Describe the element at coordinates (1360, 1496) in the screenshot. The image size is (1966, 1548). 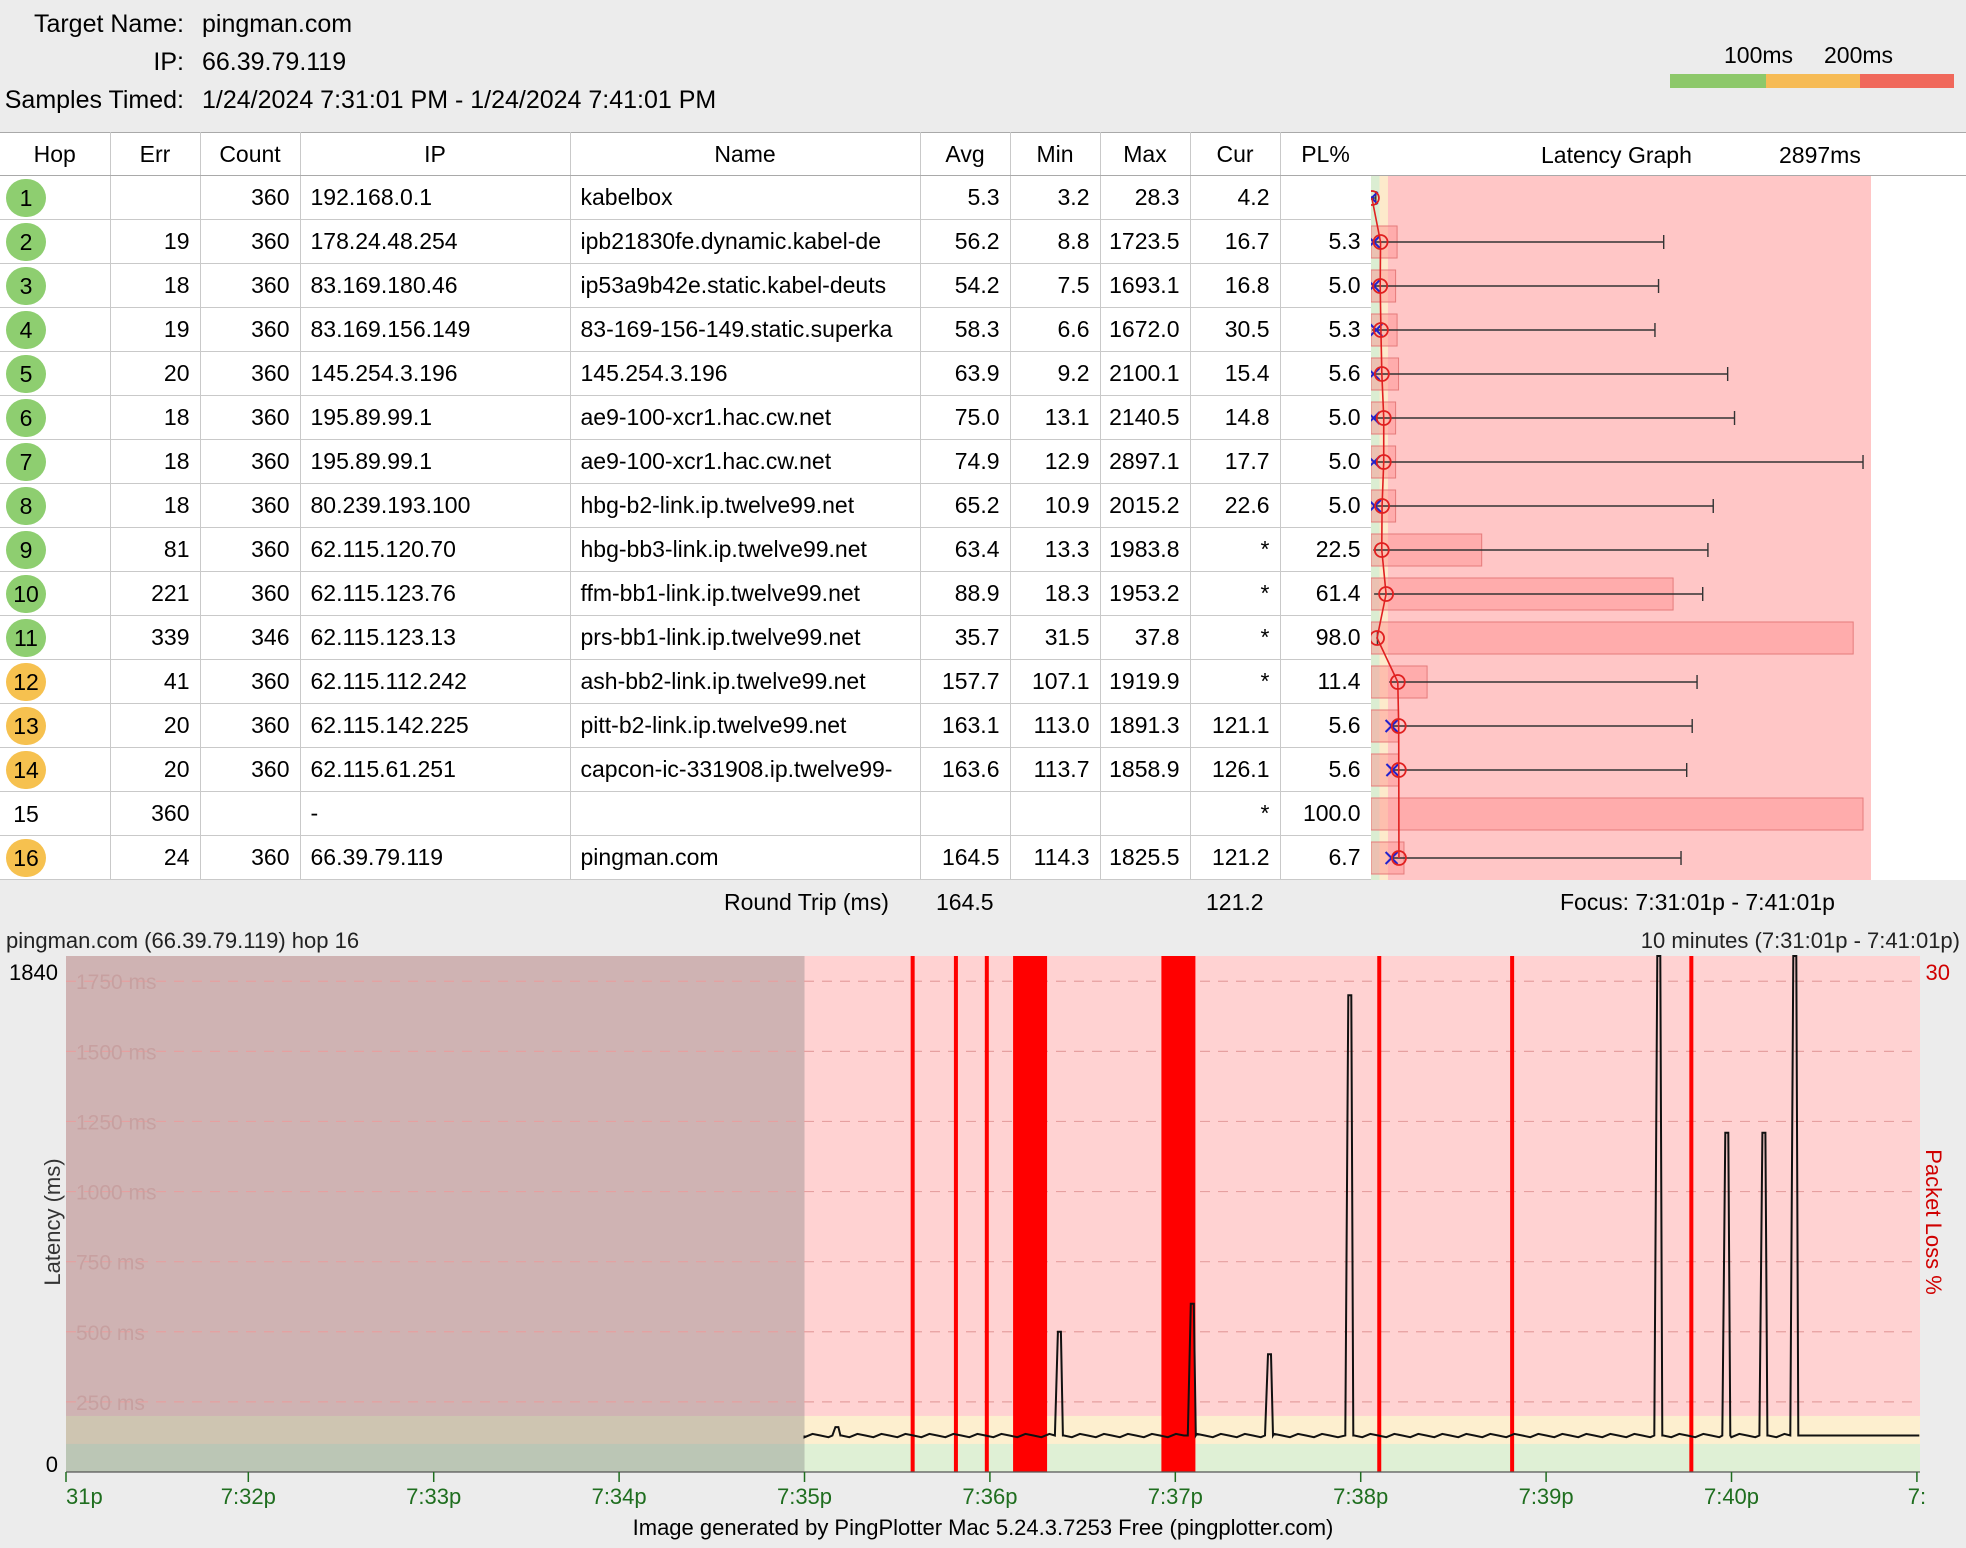
I see `x-tick-label: 7:38p` at that location.